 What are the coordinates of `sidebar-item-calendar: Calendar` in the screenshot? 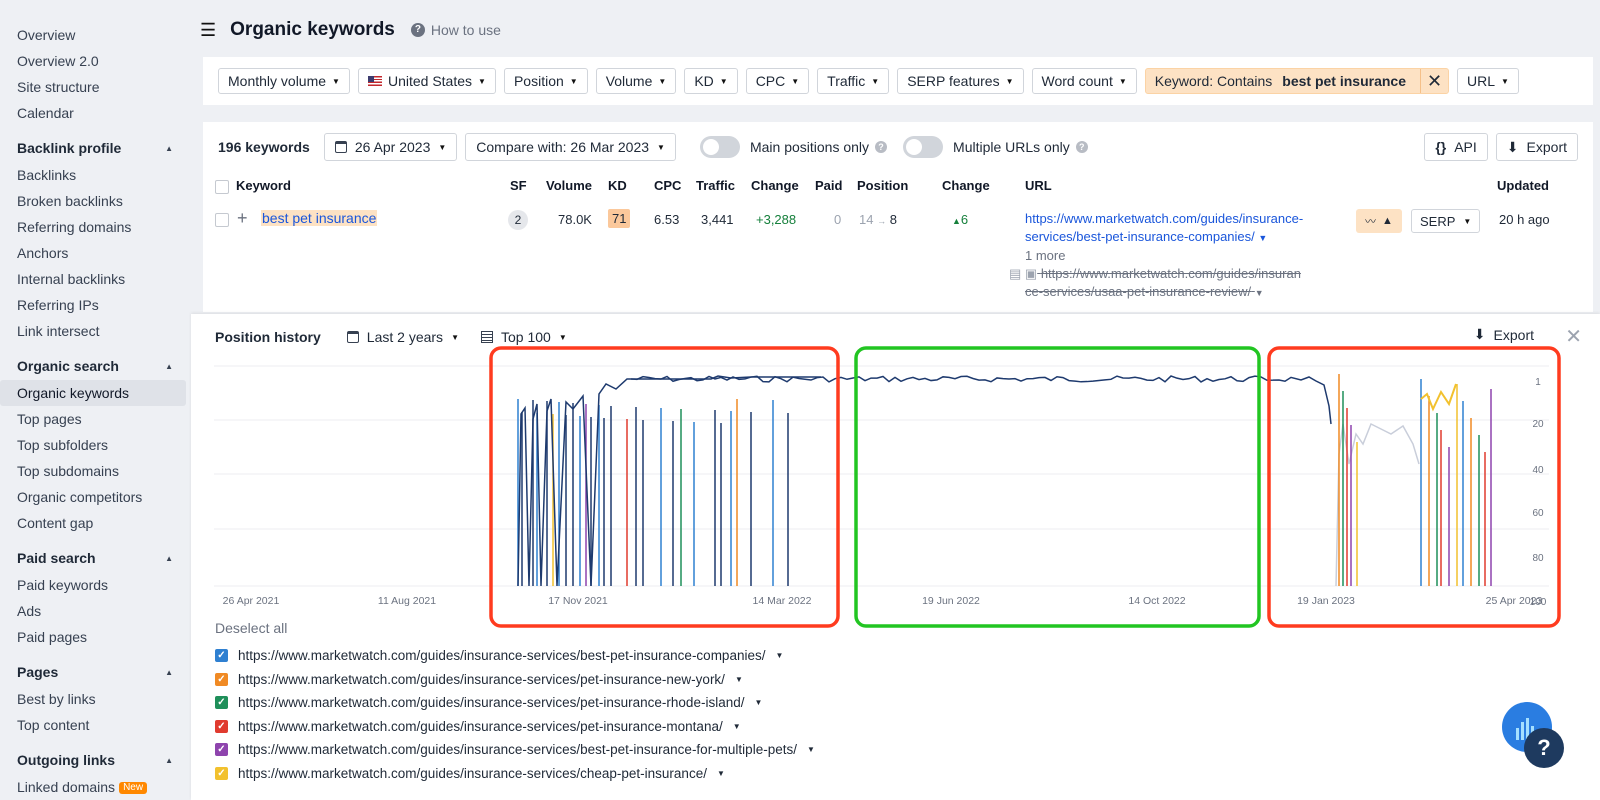 It's located at (95, 113).